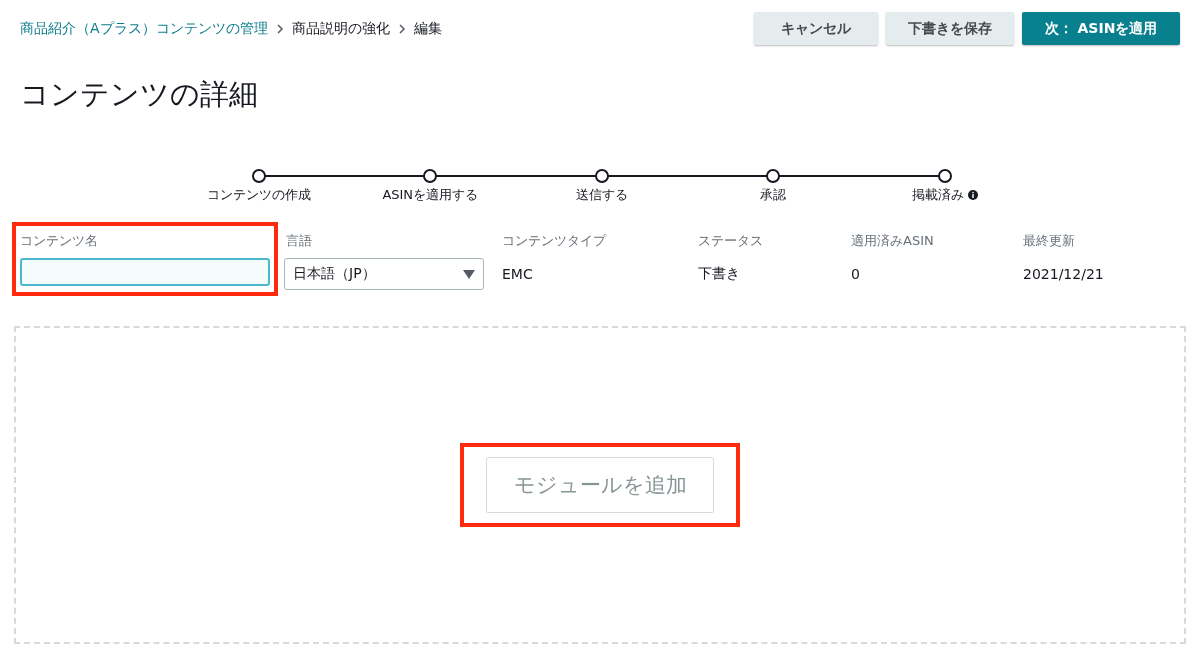  I want to click on step-label: コンテンツの作成, so click(258, 195).